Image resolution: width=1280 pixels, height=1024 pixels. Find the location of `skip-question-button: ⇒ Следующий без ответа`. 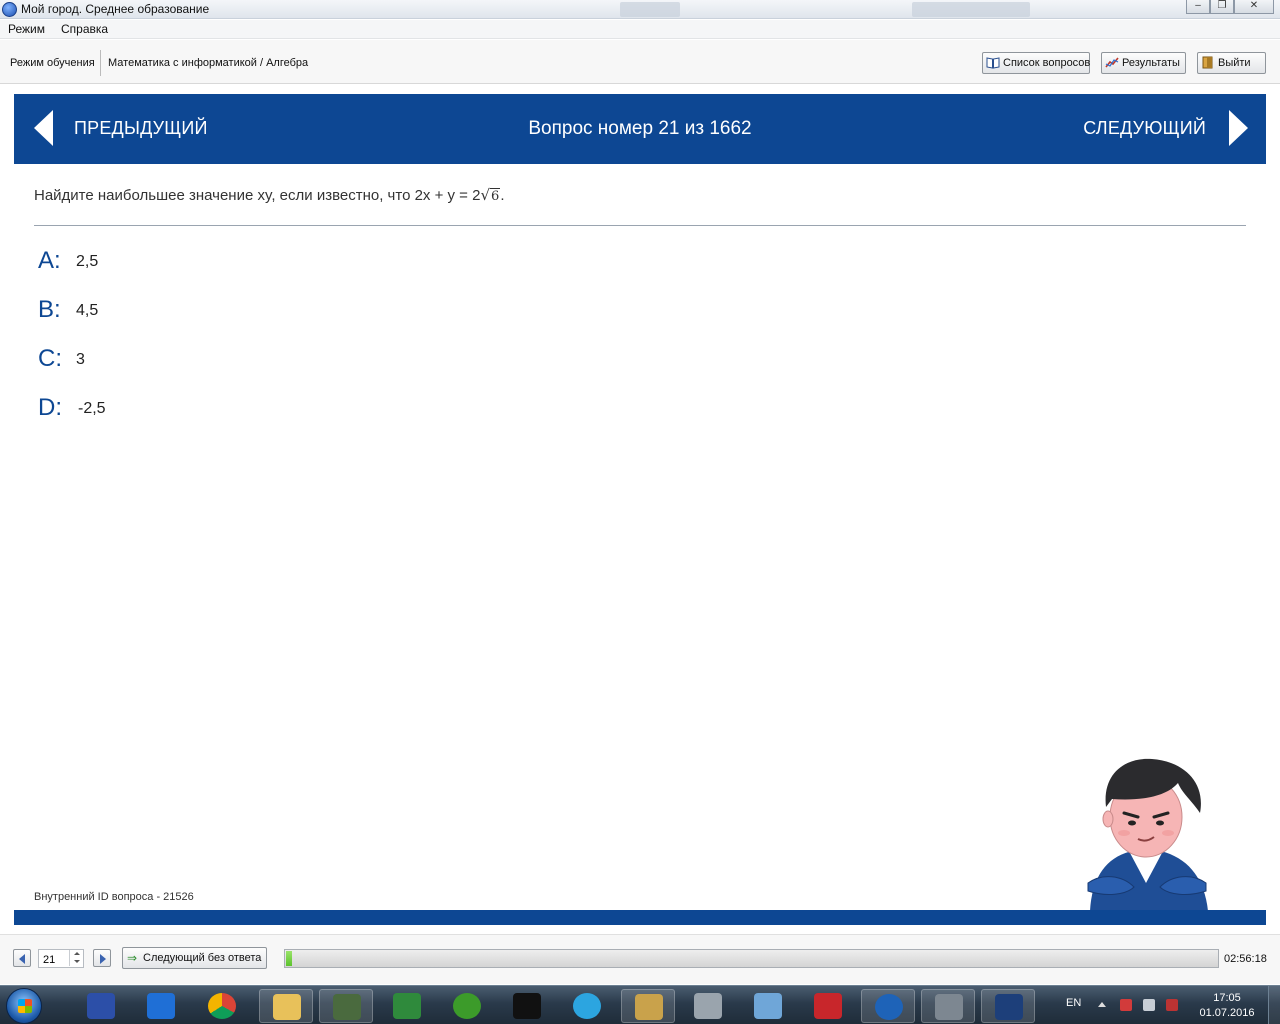

skip-question-button: ⇒ Следующий без ответа is located at coordinates (194, 958).